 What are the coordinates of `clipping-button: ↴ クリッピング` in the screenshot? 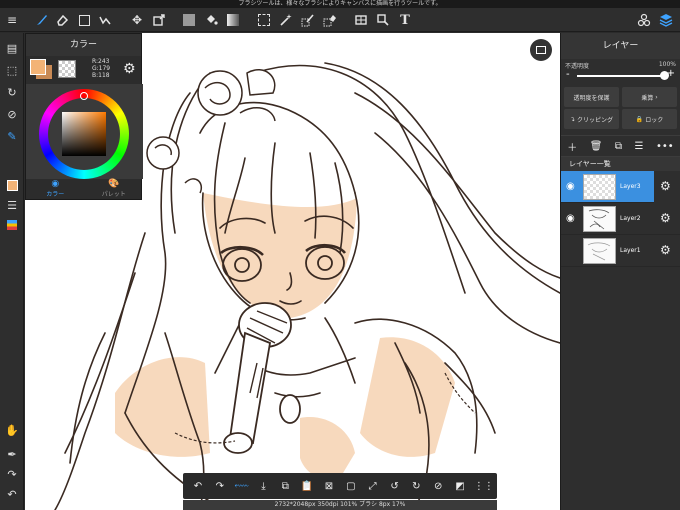 It's located at (591, 119).